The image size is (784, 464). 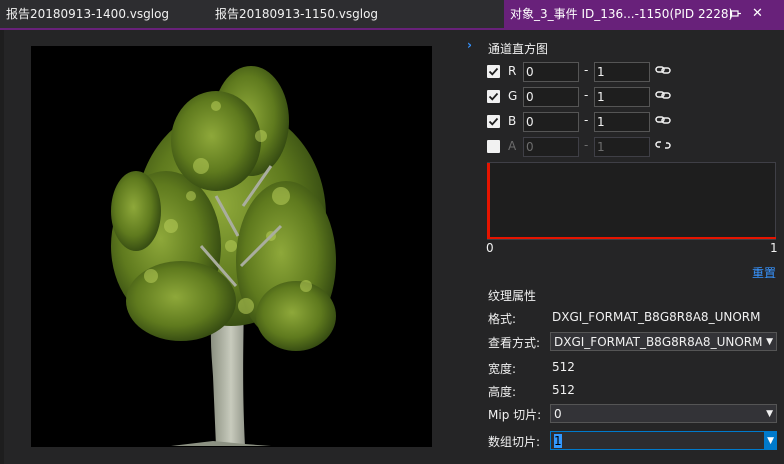 I want to click on width-value: 512, so click(x=563, y=367).